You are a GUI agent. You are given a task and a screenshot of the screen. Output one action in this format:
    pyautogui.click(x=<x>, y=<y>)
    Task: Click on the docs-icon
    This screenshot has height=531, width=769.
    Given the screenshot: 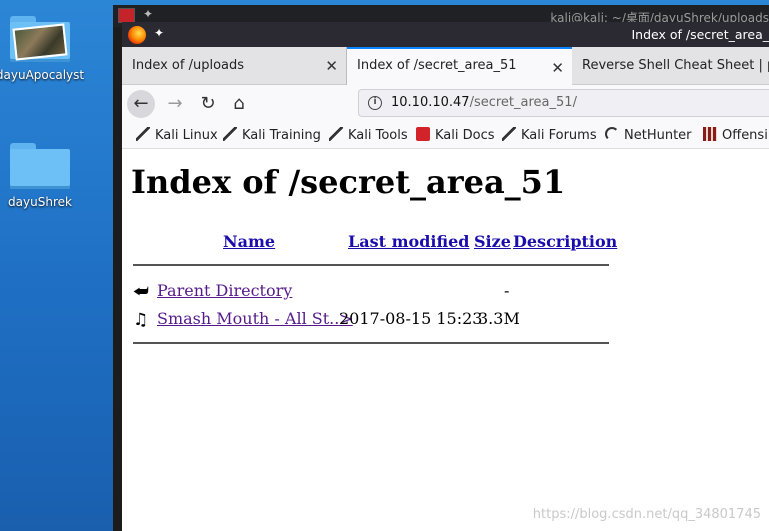 What is the action you would take?
    pyautogui.click(x=423, y=134)
    